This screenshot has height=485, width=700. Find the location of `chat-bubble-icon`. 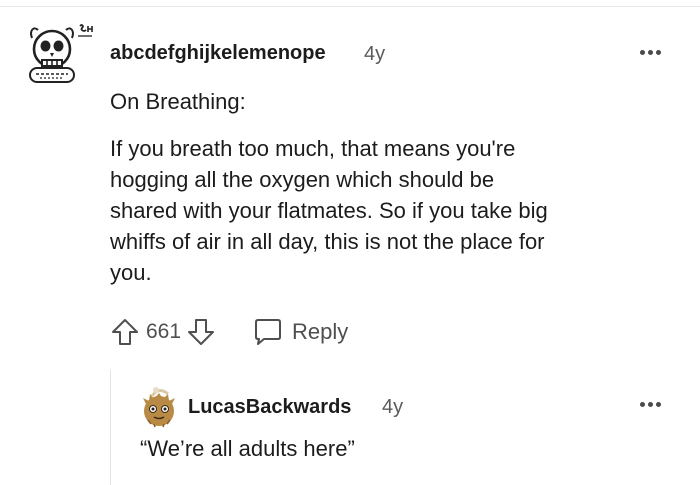

chat-bubble-icon is located at coordinates (268, 332).